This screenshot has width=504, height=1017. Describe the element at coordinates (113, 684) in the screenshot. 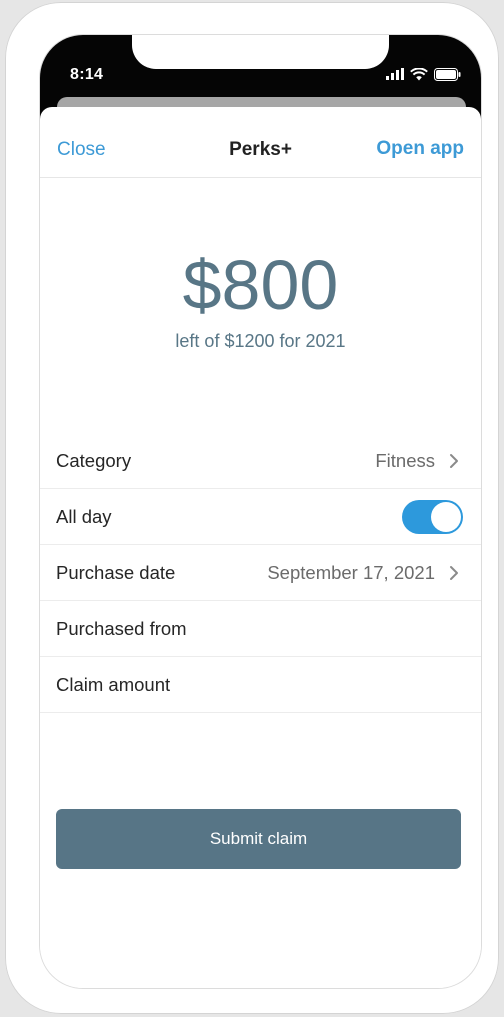

I see `claim-amount-field: Claim amount` at that location.